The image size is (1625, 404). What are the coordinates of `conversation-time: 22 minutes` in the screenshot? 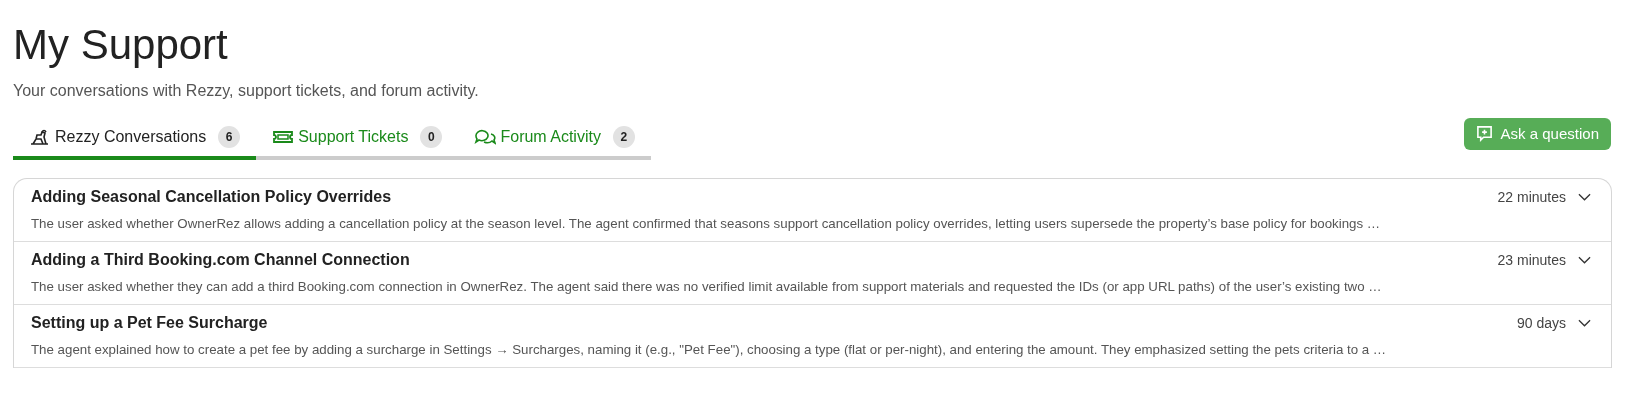 It's located at (1531, 197).